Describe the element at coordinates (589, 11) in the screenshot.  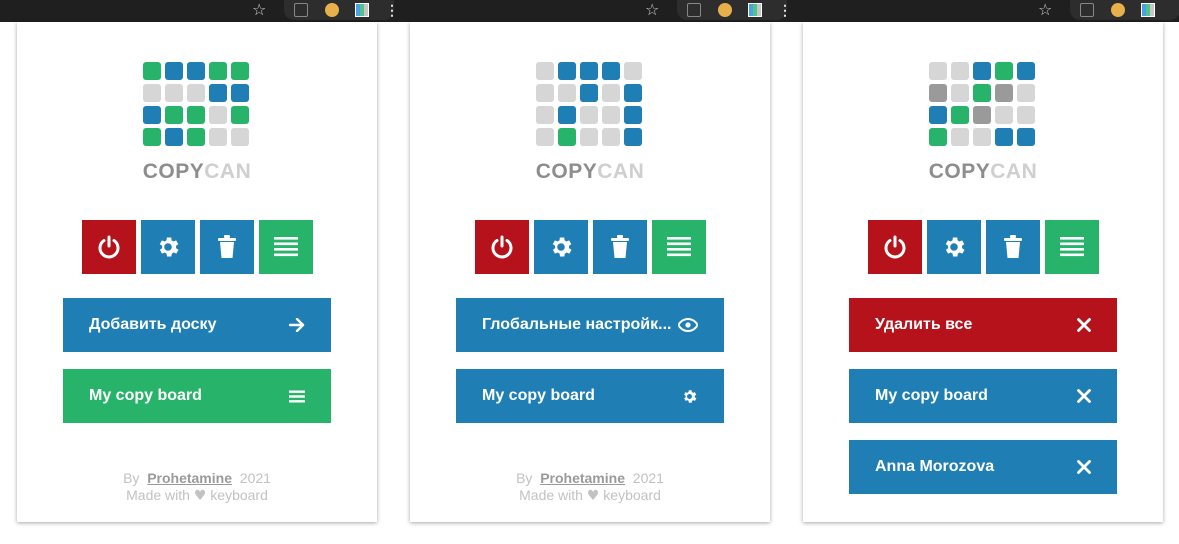
I see `browser-toolbar: ☆ ⋮ ☆ ⋮ ☆` at that location.